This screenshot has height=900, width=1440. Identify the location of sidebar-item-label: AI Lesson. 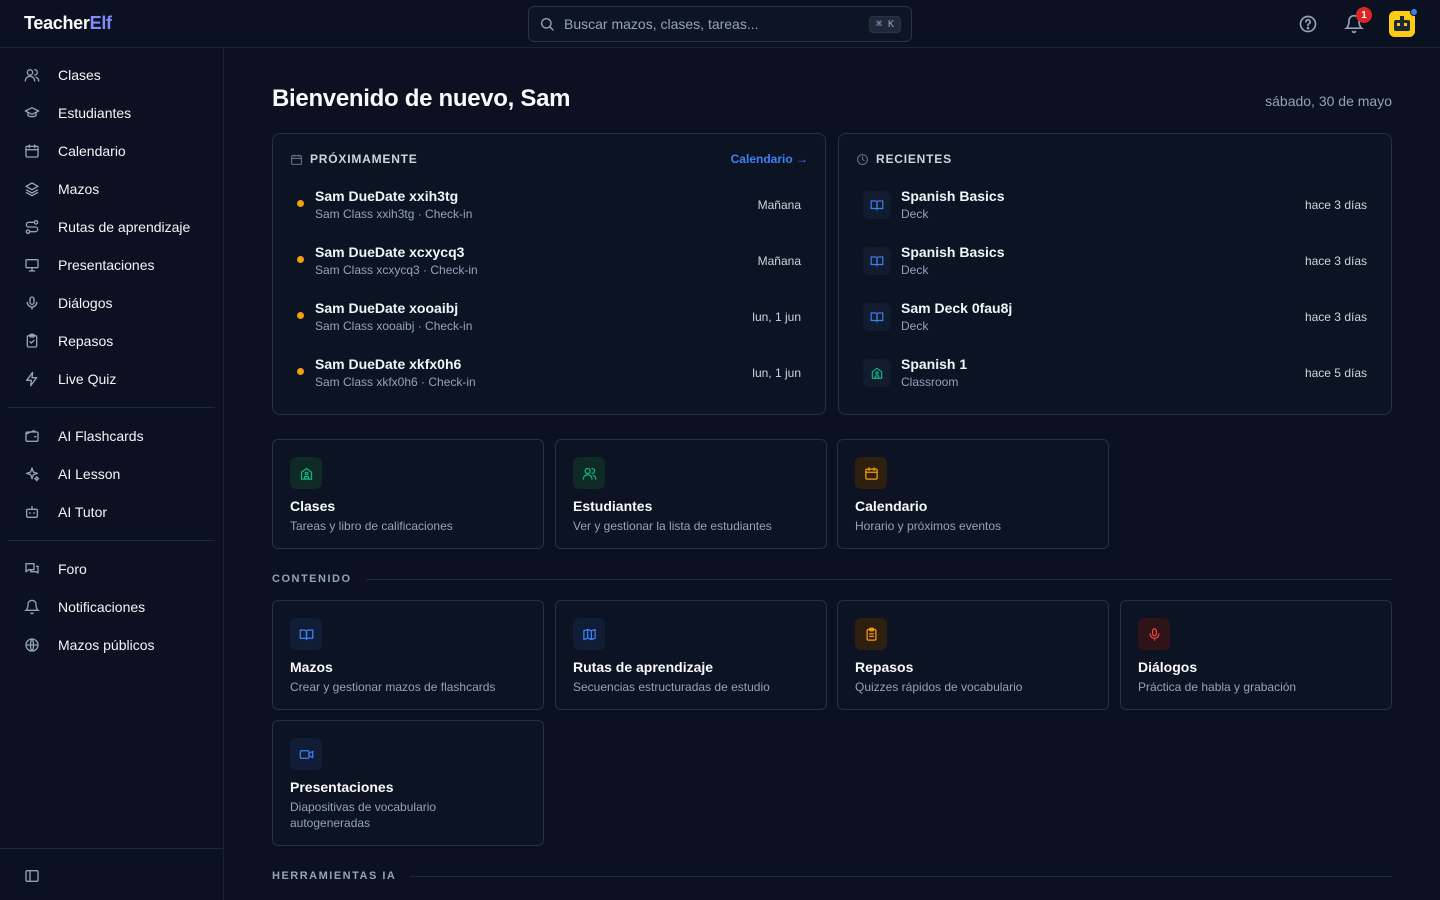
(89, 474).